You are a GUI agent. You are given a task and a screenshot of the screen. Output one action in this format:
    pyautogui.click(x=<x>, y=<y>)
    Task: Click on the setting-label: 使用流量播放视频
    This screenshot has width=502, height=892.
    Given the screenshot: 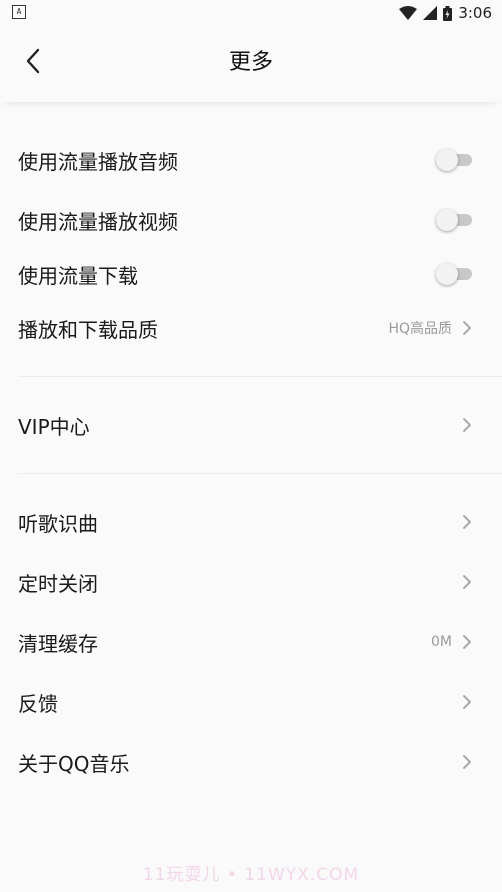 What is the action you would take?
    pyautogui.click(x=98, y=221)
    